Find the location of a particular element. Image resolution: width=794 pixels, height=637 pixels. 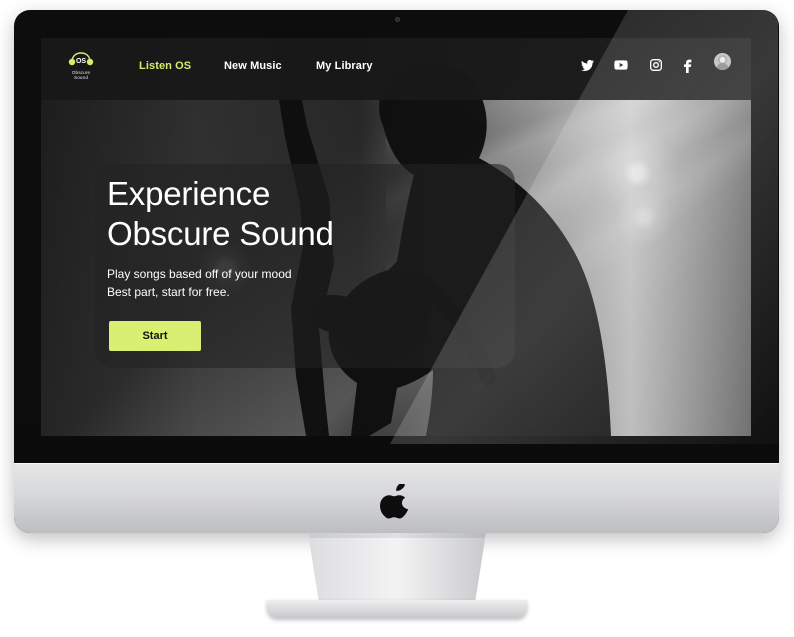

nav-my-library: My Library is located at coordinates (344, 66).